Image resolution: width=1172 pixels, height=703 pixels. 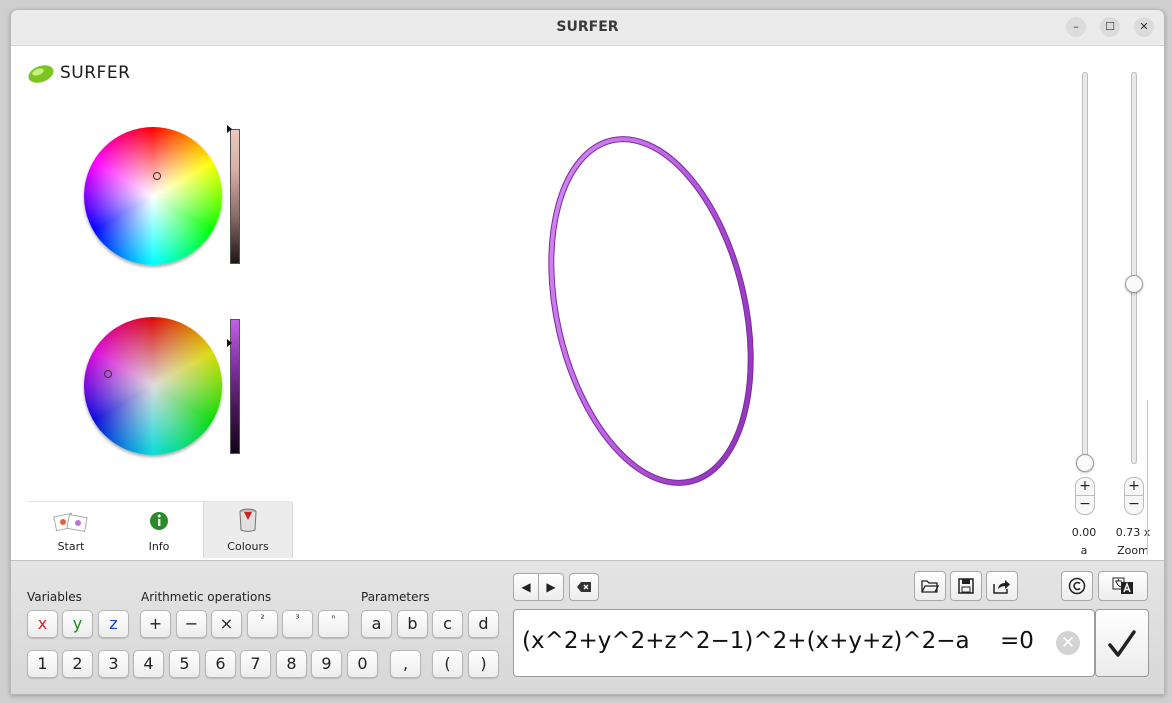 What do you see at coordinates (483, 664) in the screenshot?
I see `key-right-paren: )` at bounding box center [483, 664].